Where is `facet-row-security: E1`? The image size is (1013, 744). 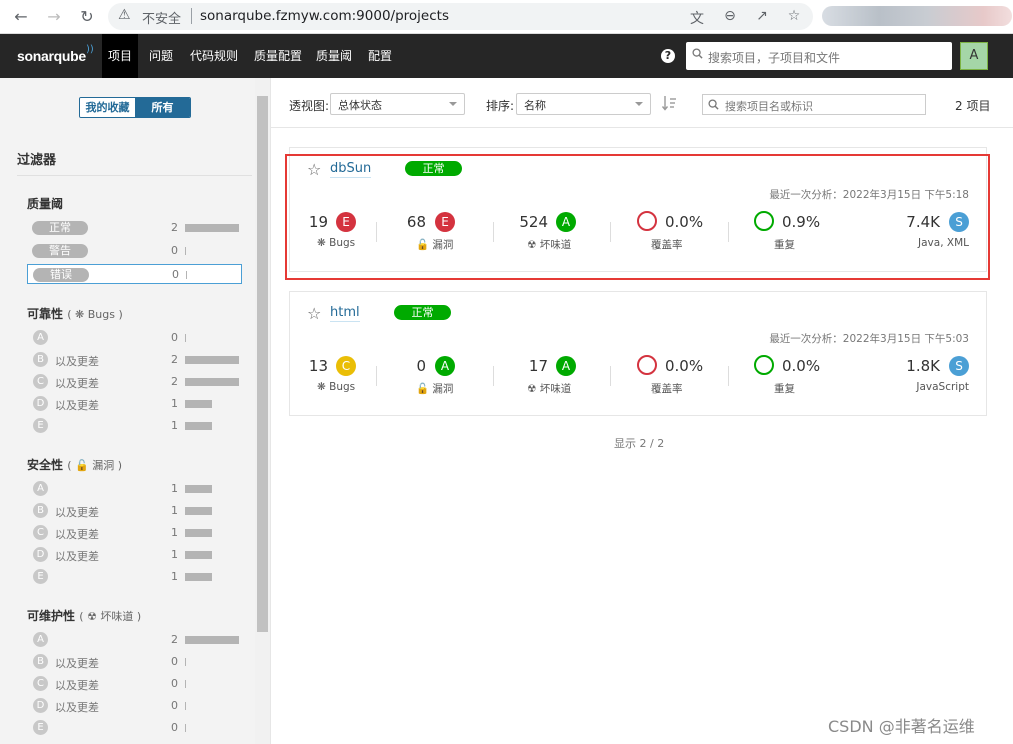 facet-row-security: E1 is located at coordinates (134, 577).